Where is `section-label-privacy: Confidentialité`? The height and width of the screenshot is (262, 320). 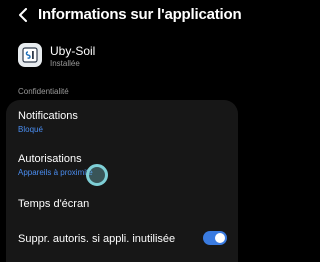
section-label-privacy: Confidentialité is located at coordinates (43, 91).